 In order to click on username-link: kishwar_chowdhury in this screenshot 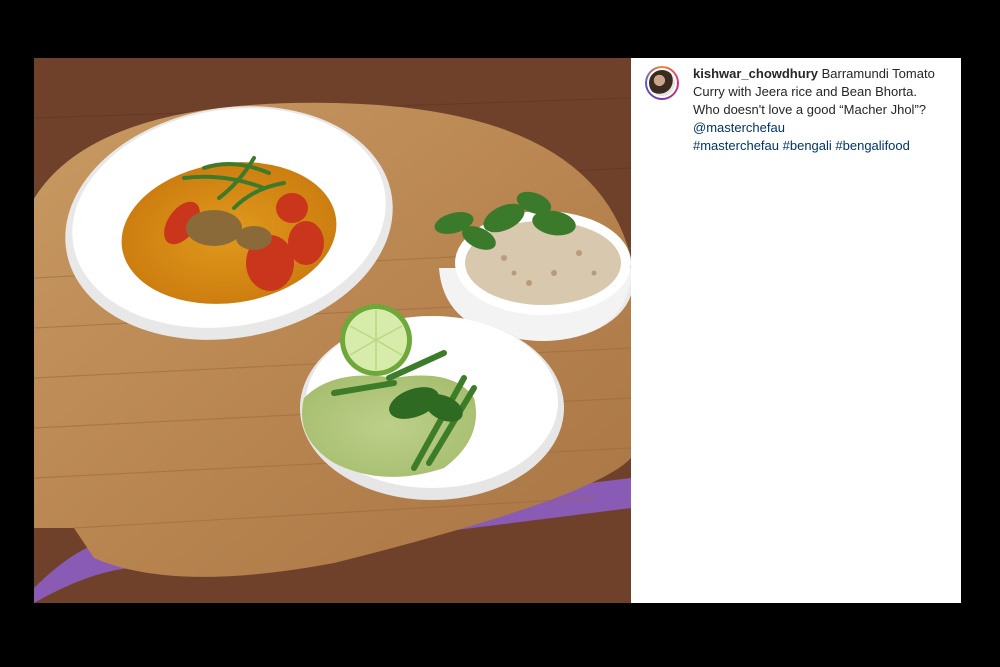, I will do `click(755, 73)`.